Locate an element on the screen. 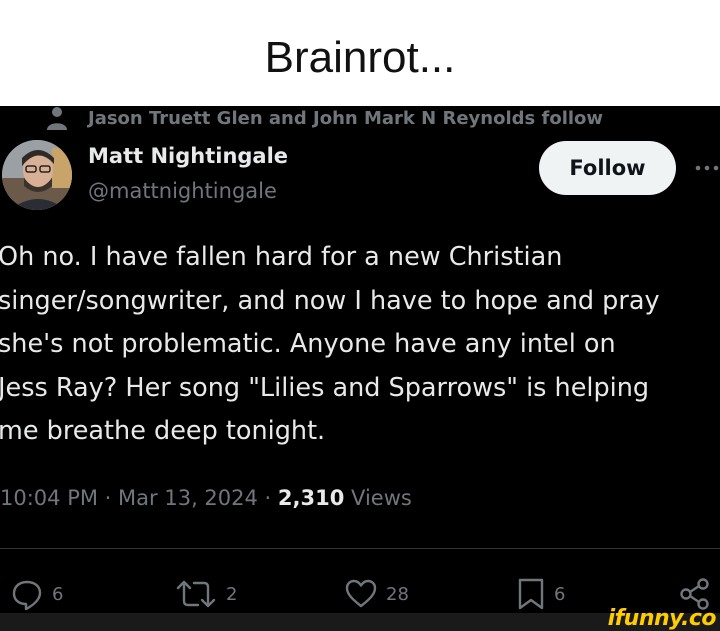  avatar is located at coordinates (37, 175).